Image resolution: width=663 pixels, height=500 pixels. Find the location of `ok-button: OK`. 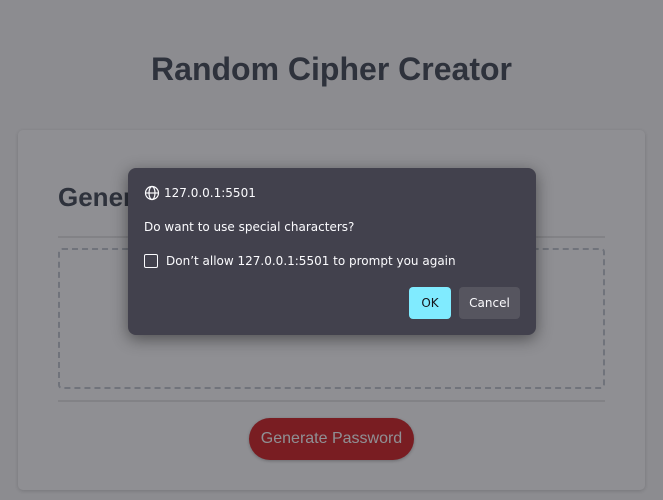

ok-button: OK is located at coordinates (430, 303).